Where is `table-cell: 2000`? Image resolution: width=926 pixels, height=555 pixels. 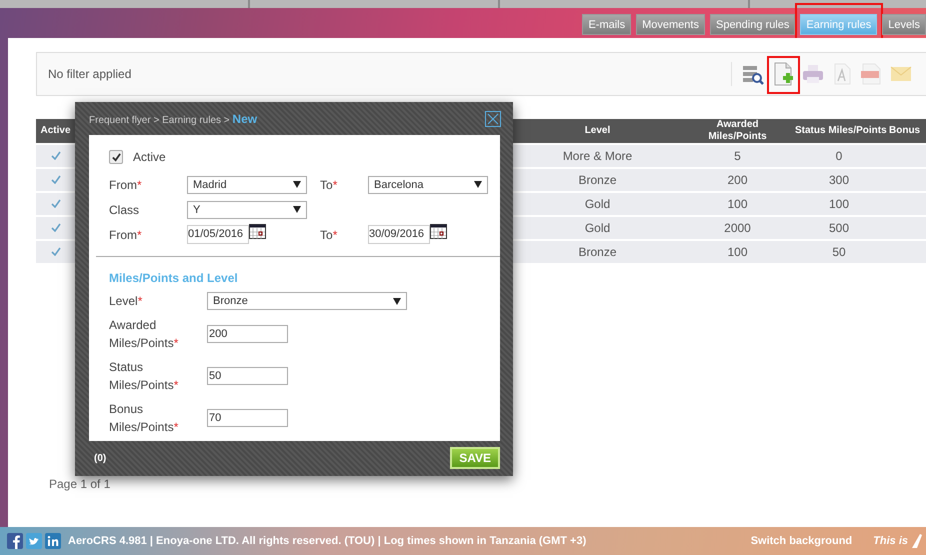 table-cell: 2000 is located at coordinates (737, 228).